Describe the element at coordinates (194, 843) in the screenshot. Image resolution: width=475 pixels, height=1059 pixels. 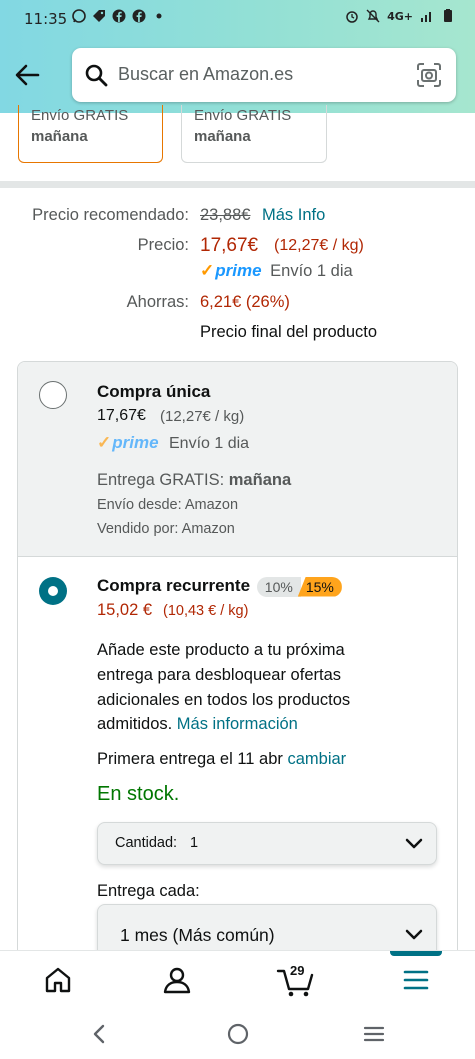
I see `quantity-value: 1` at that location.